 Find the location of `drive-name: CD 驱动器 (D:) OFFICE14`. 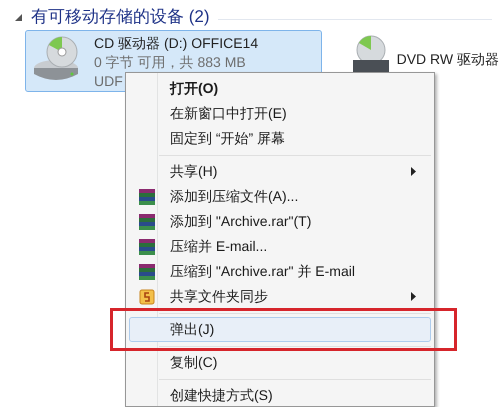

drive-name: CD 驱动器 (D:) OFFICE14 is located at coordinates (176, 43).